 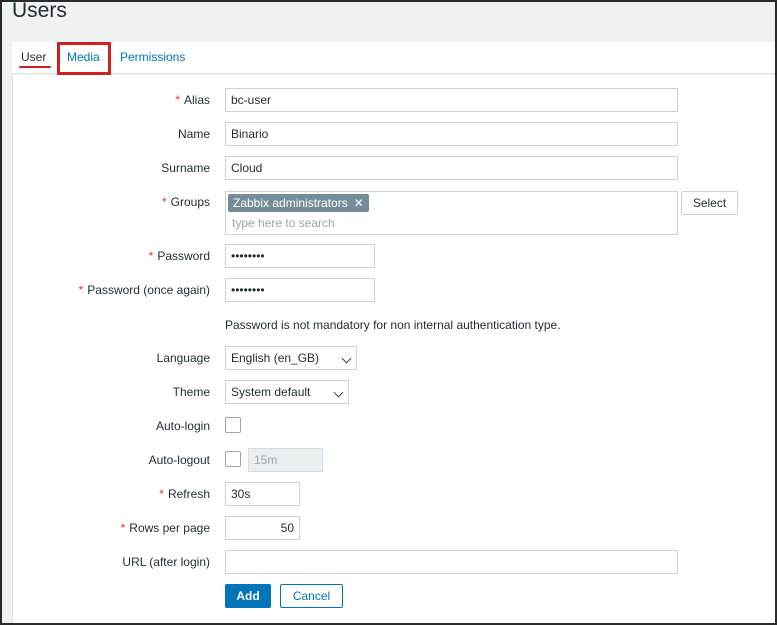 I want to click on close-icon: ✕, so click(x=359, y=203).